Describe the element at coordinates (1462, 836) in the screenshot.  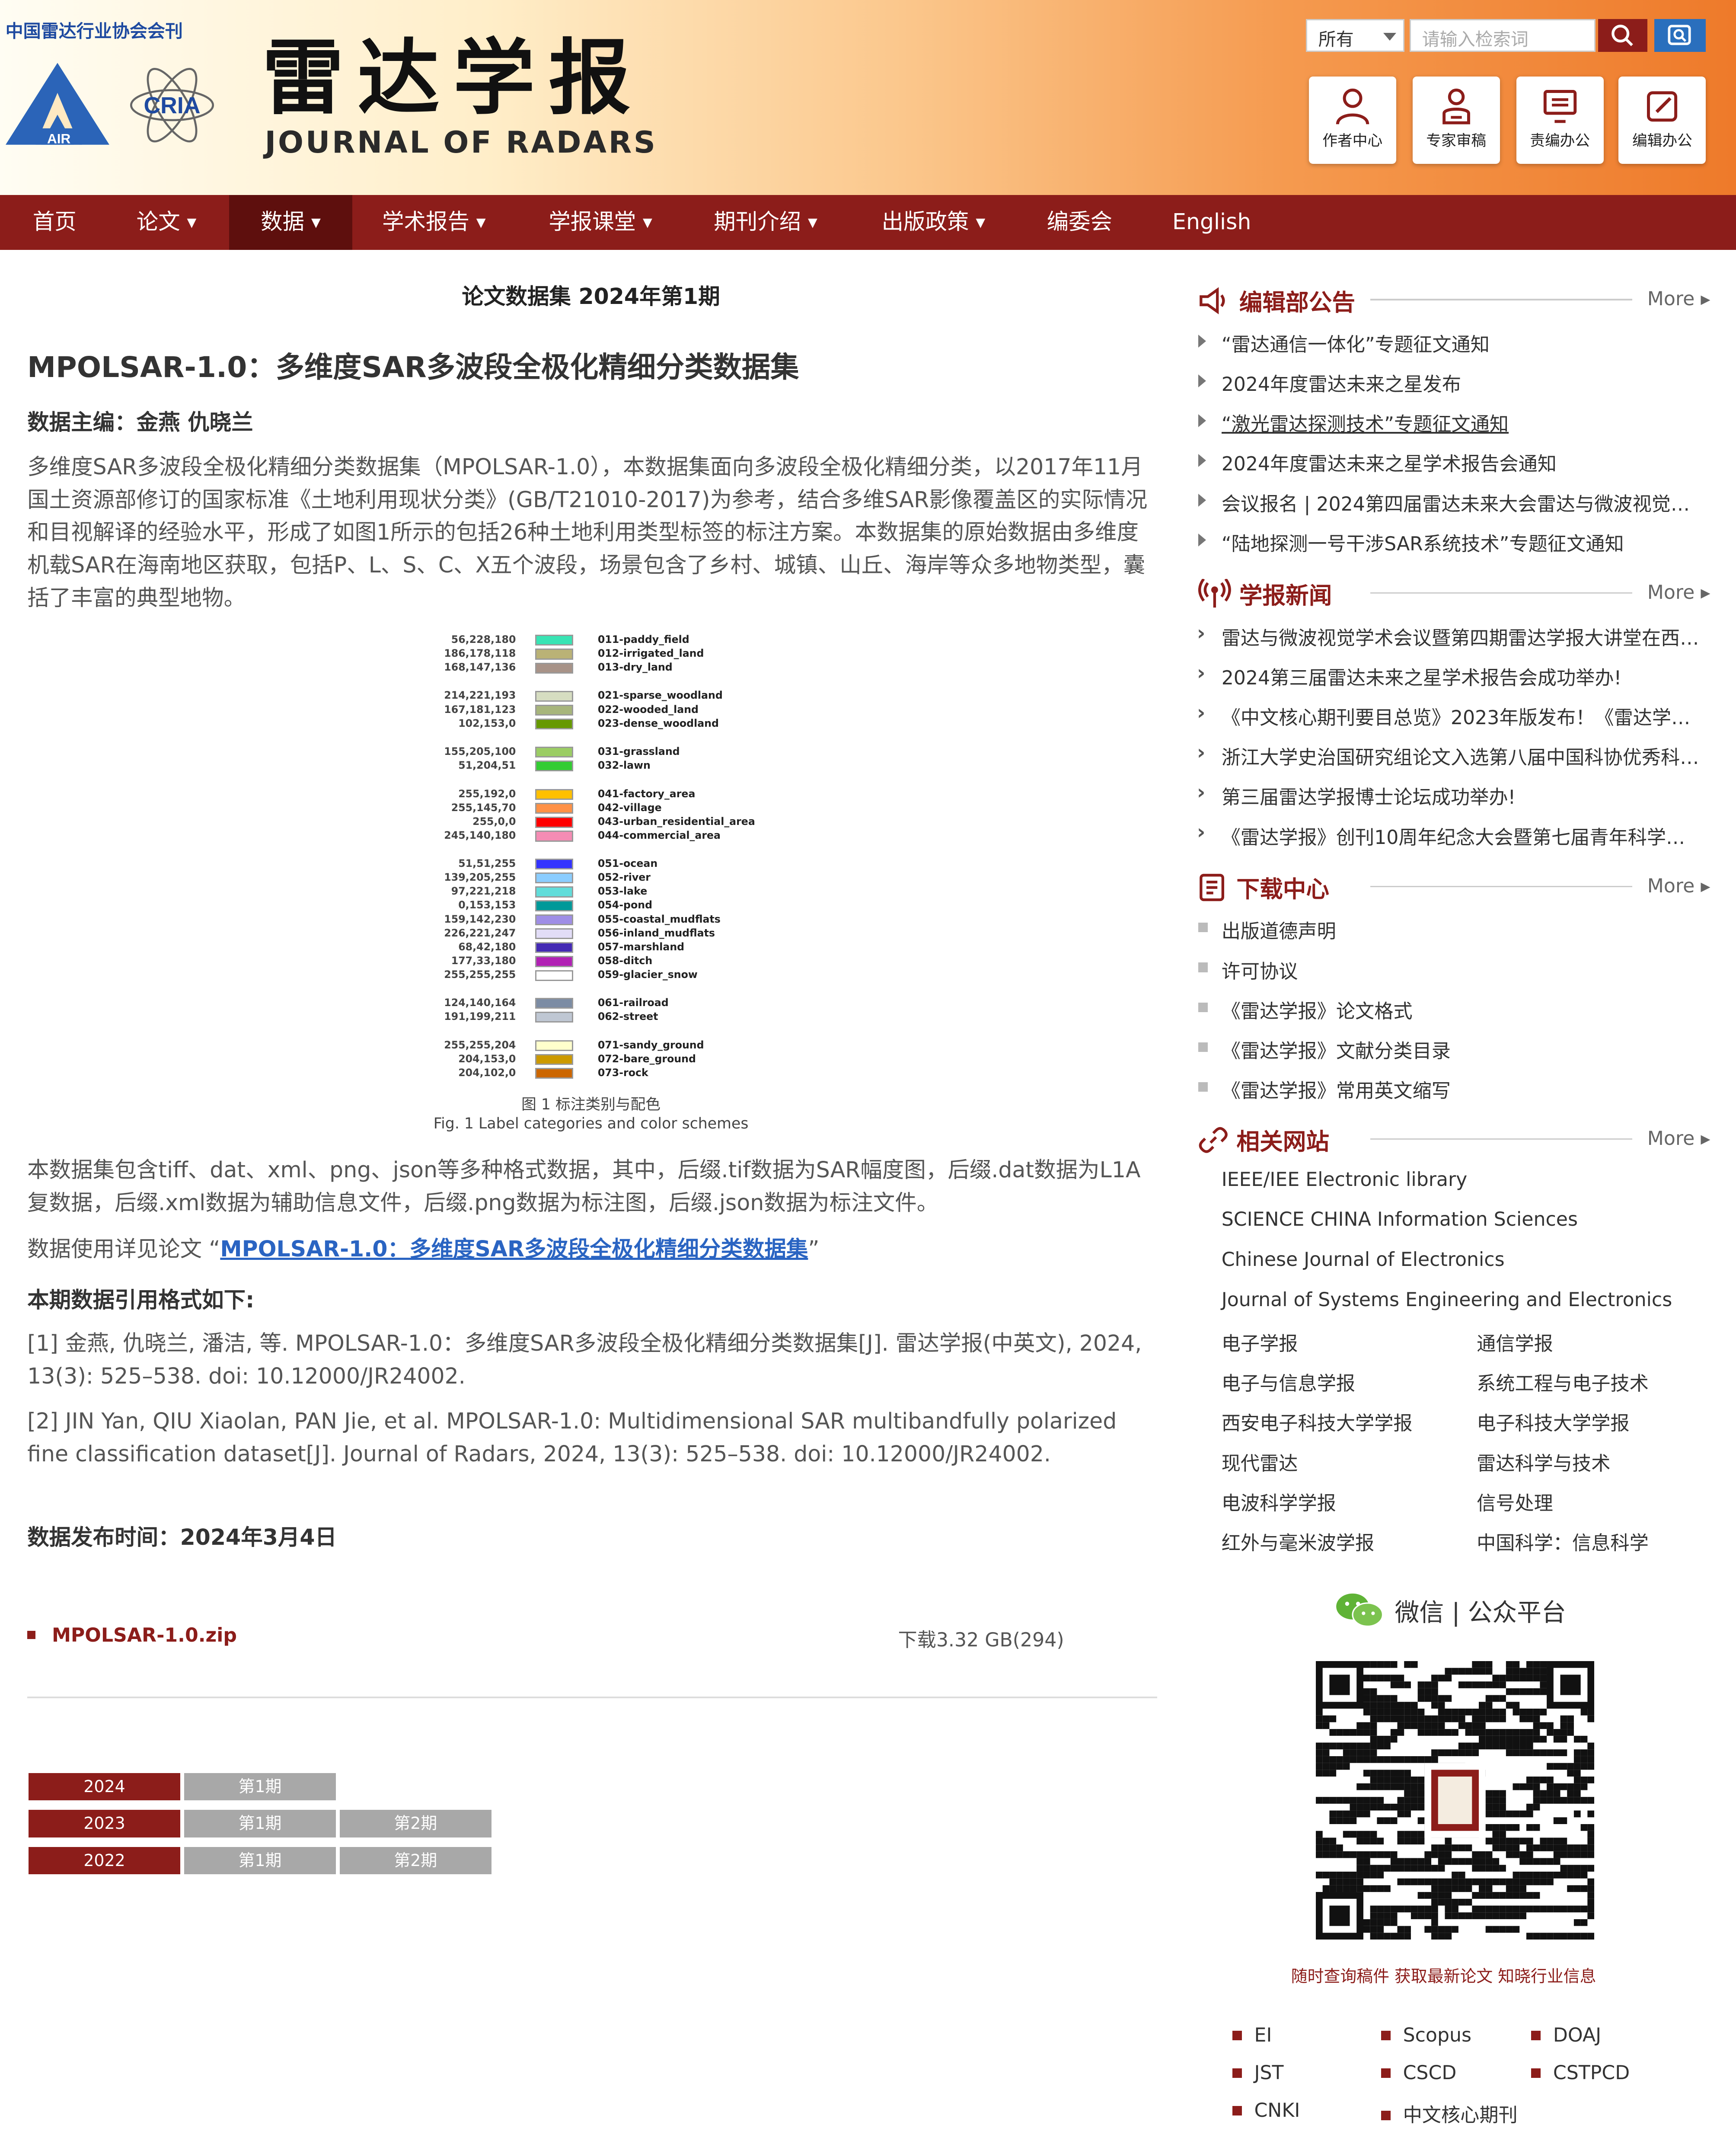
I see `news-item: 《雷达学报》创刊10周年纪念大会暨第七届青年科学家论坛` at that location.